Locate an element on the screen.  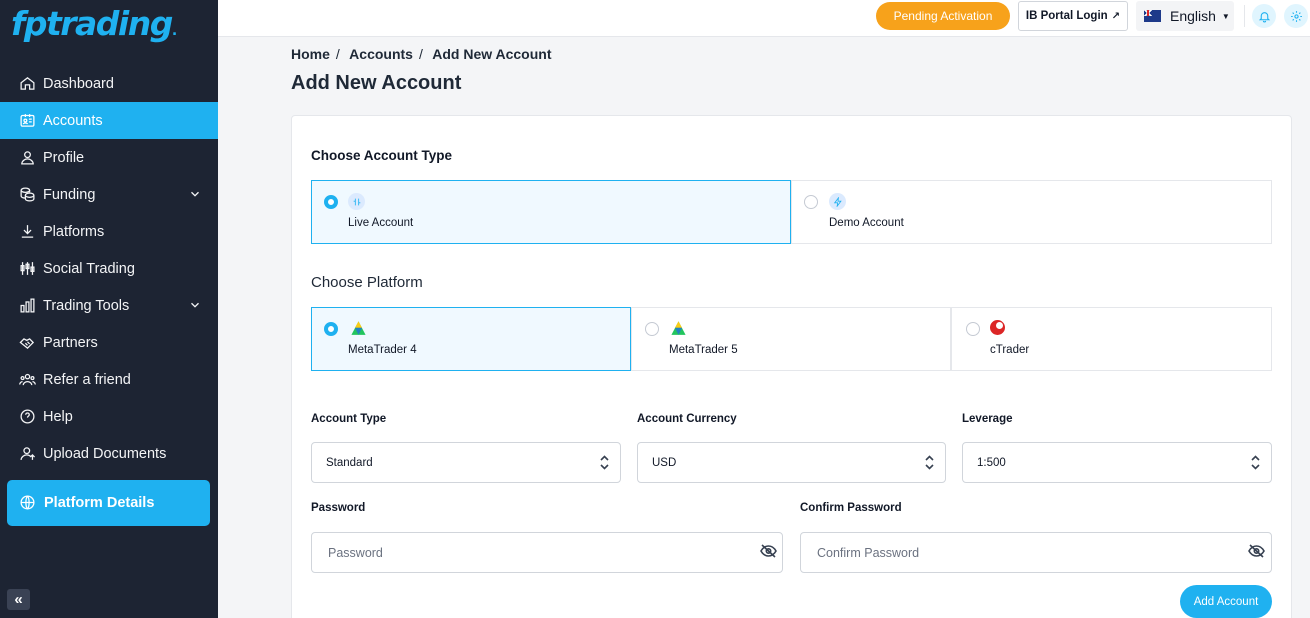
sidebar-item-social-trading: Social Trading is located at coordinates (109, 268).